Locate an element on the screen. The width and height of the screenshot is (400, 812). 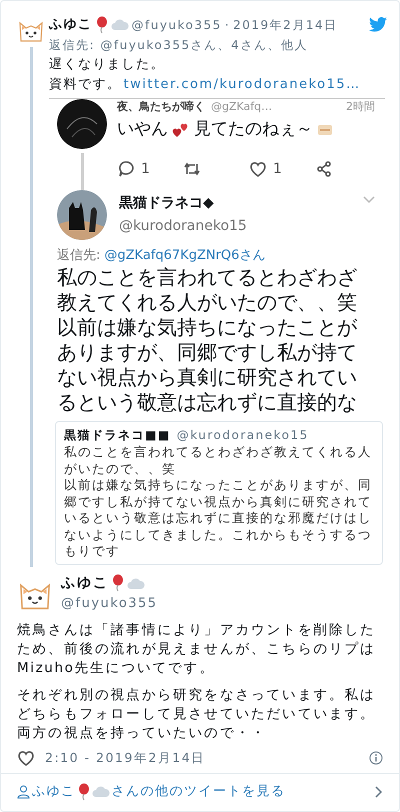
reply-icon is located at coordinates (126, 169).